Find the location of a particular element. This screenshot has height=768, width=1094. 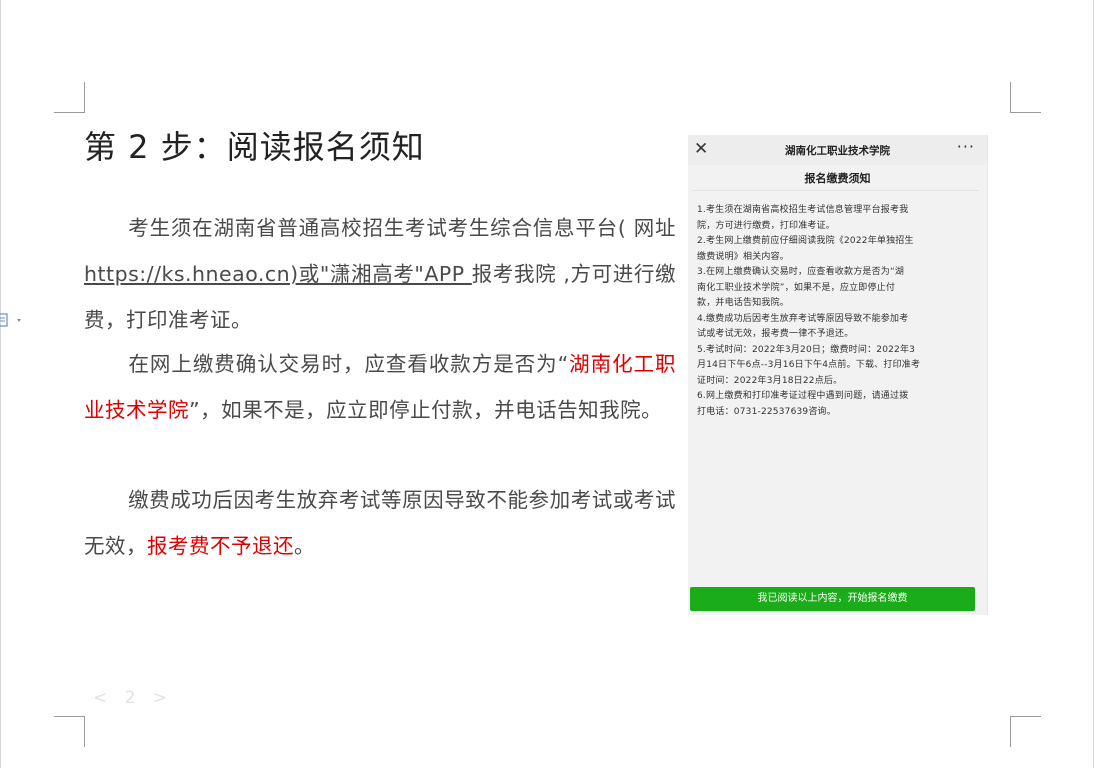

notice-line: 月14日下午6点--3月16日下午4点前。下载、打印准考 is located at coordinates (809, 365).